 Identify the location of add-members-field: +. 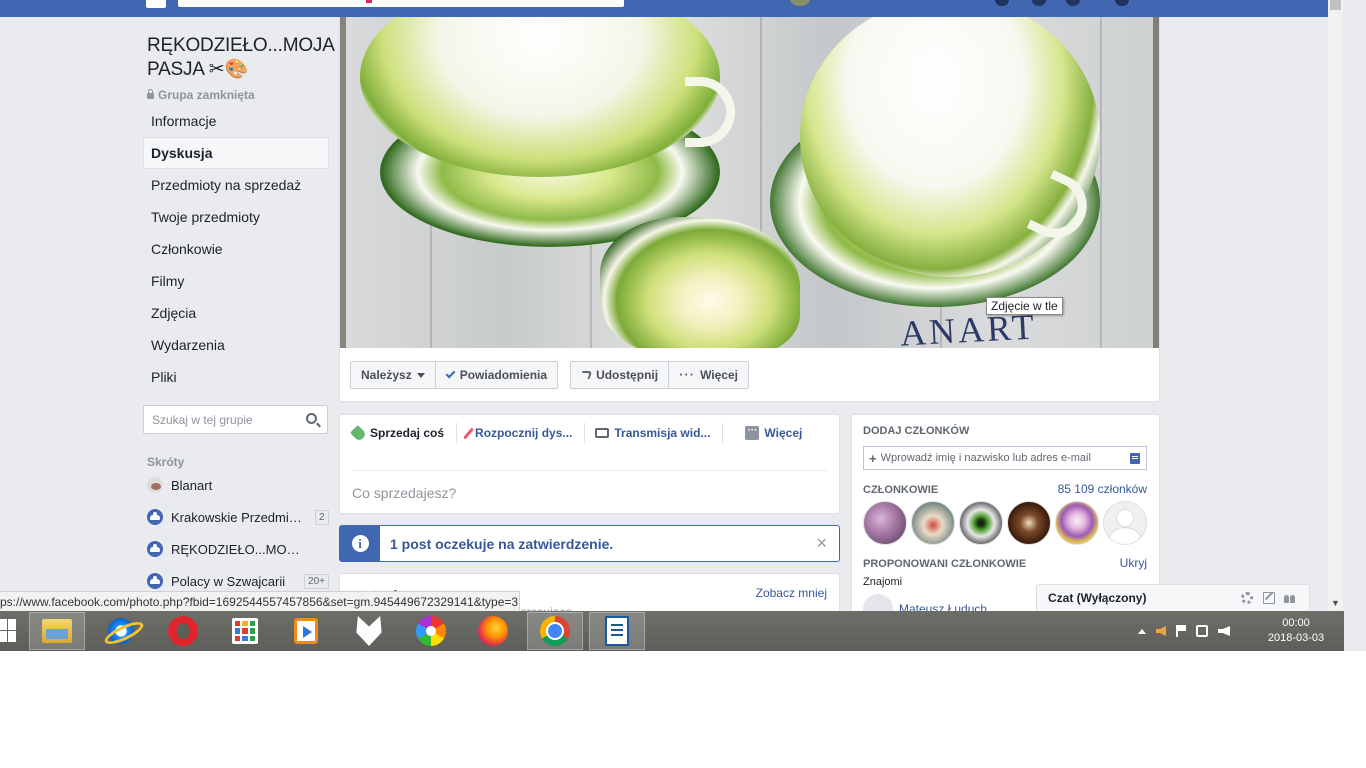
(1005, 458).